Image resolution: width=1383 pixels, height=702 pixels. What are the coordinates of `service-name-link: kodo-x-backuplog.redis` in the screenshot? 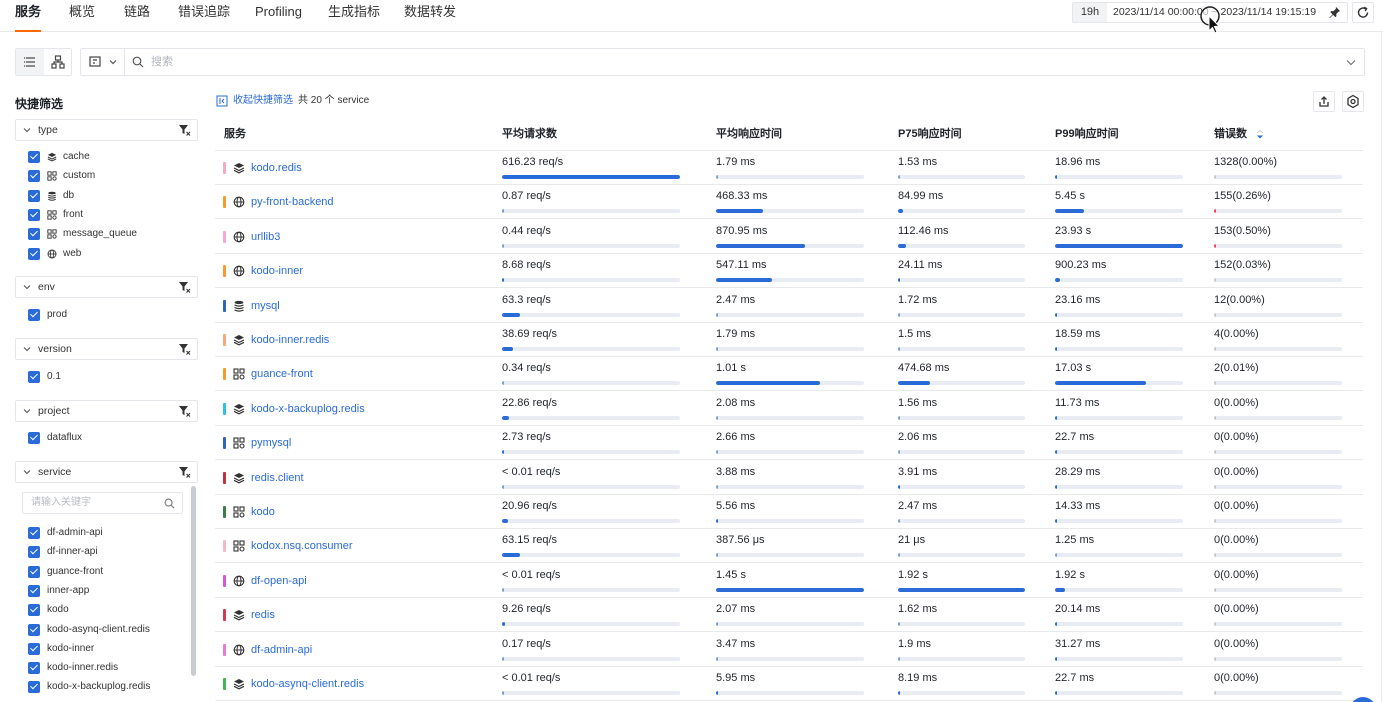 It's located at (308, 409).